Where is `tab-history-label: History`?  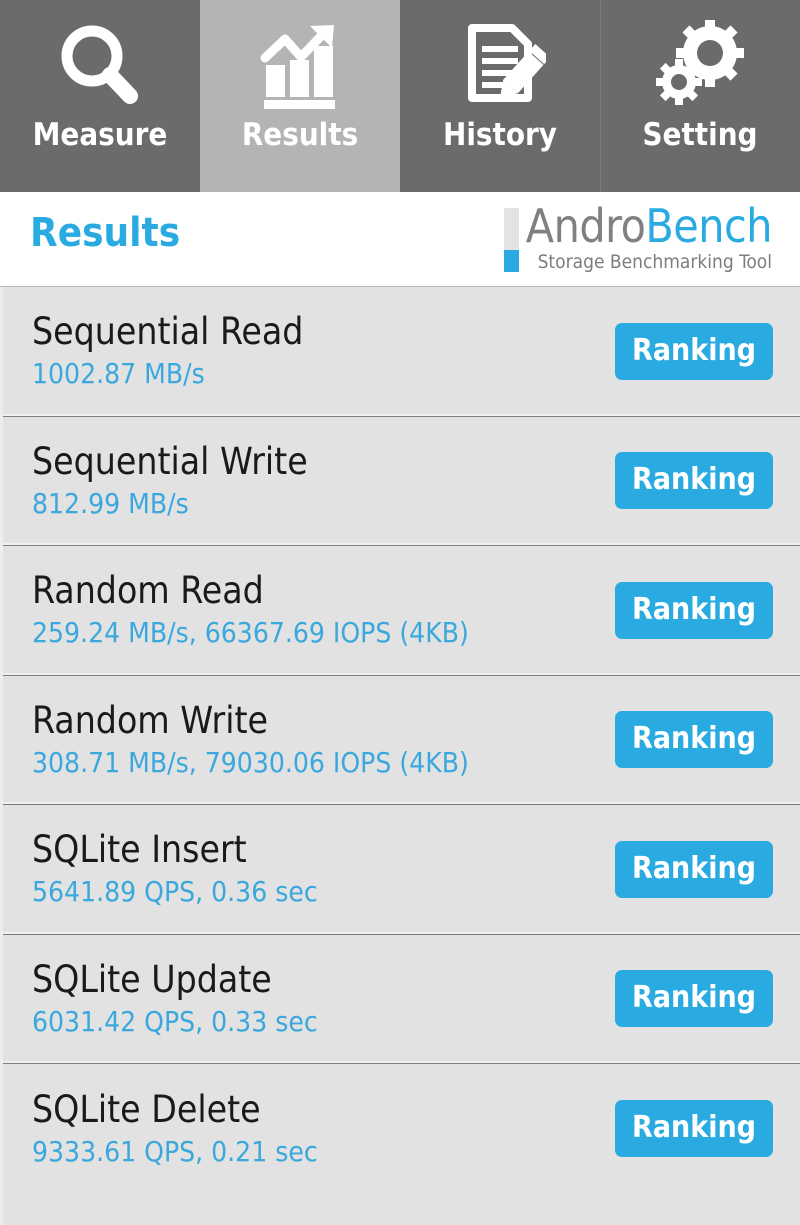
tab-history-label: History is located at coordinates (500, 135).